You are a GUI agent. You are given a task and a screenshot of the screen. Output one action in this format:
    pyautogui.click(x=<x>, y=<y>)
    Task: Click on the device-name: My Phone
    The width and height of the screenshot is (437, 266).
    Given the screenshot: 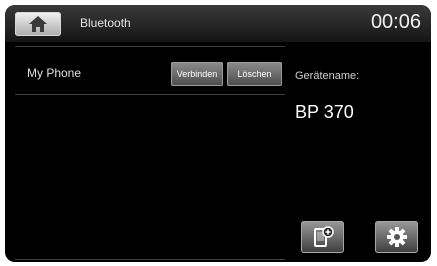 What is the action you would take?
    pyautogui.click(x=54, y=73)
    